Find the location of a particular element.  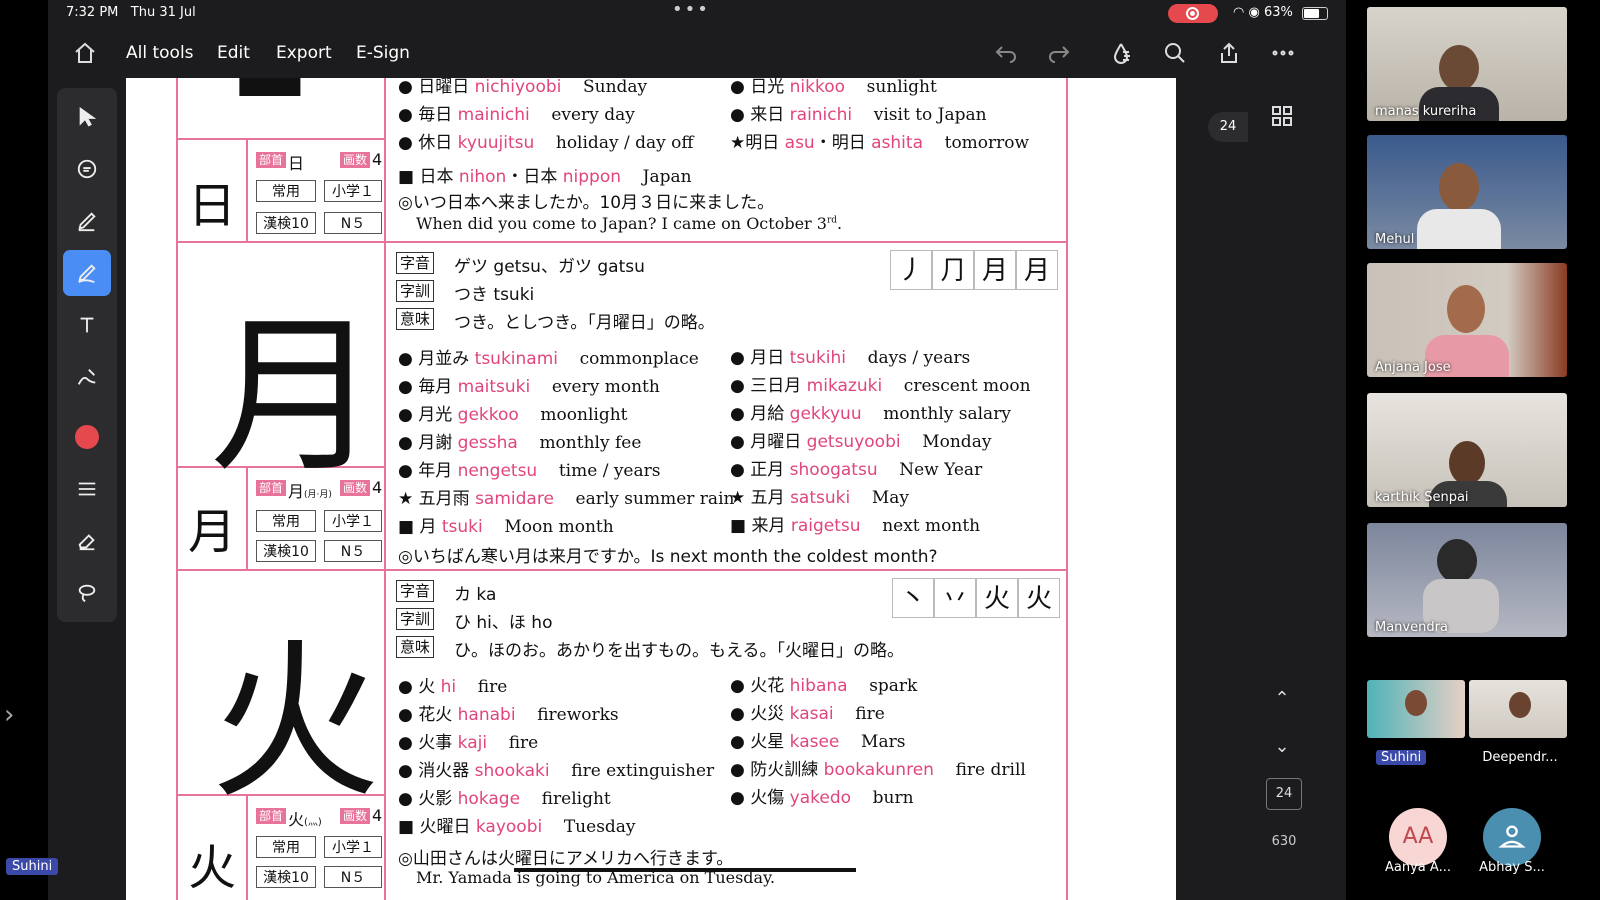

home-icon is located at coordinates (85, 53).